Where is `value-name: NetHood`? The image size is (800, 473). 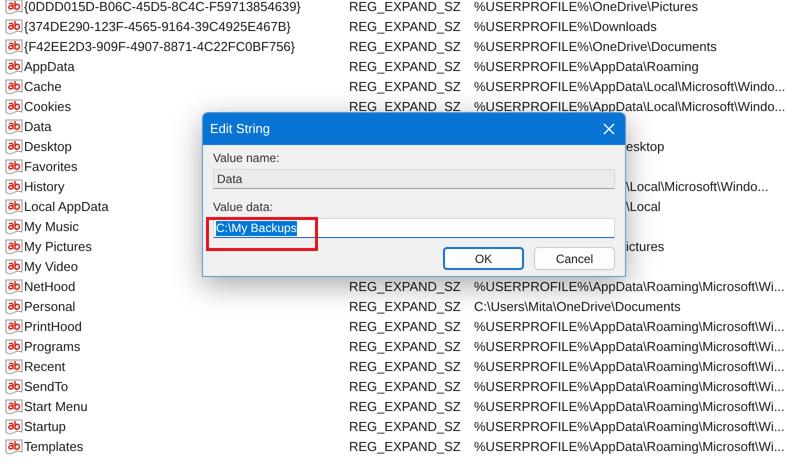 value-name: NetHood is located at coordinates (186, 287).